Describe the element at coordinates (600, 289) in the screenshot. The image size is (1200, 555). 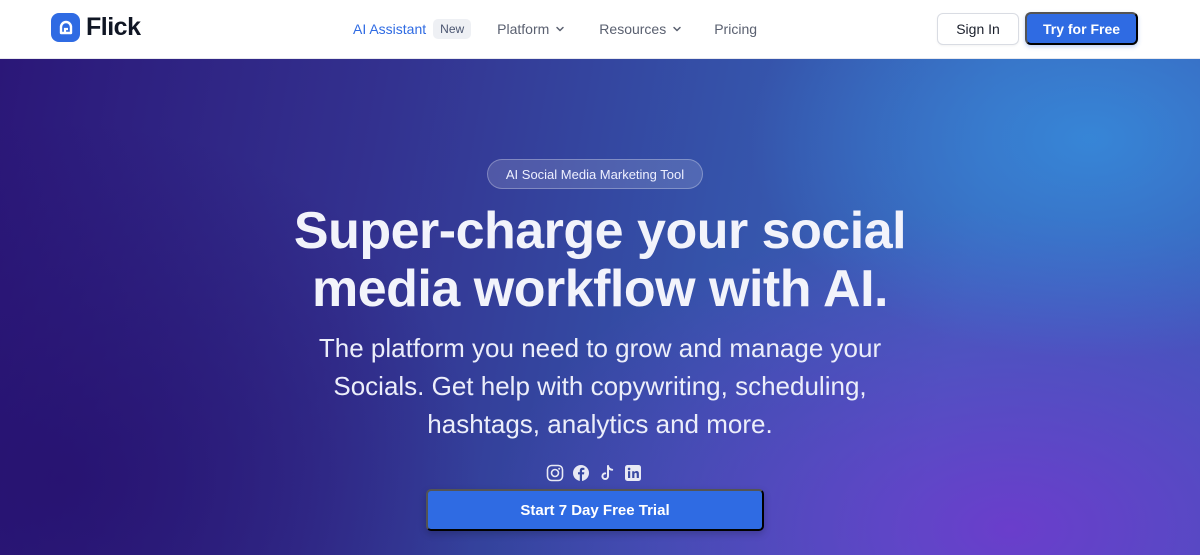
I see `hero-title-line-2: media workflow with AI.` at that location.